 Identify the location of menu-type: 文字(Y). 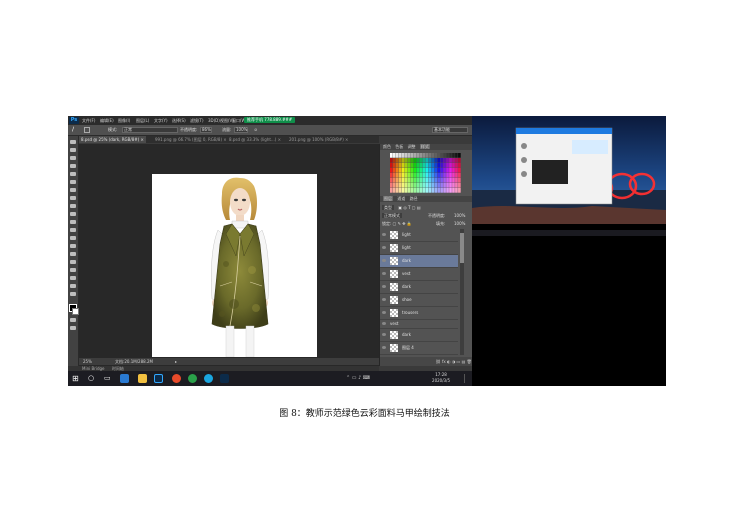
(161, 120).